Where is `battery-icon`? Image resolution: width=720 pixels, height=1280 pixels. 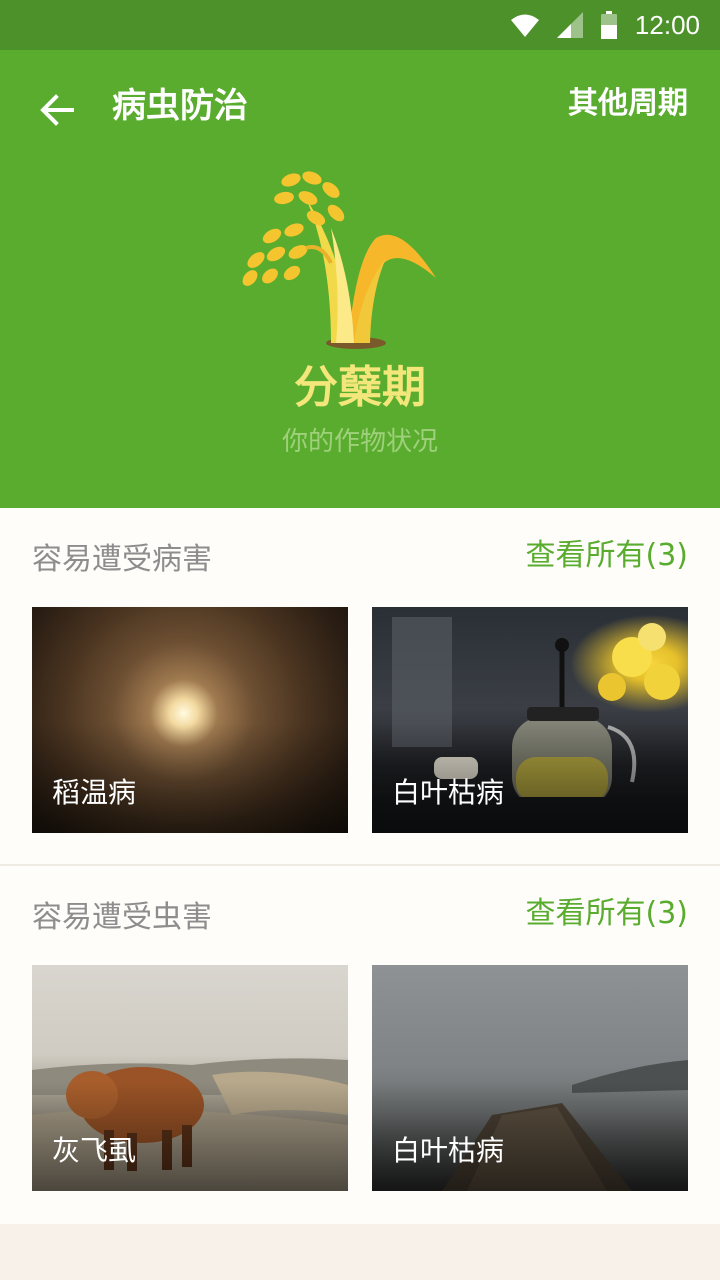 battery-icon is located at coordinates (608, 25).